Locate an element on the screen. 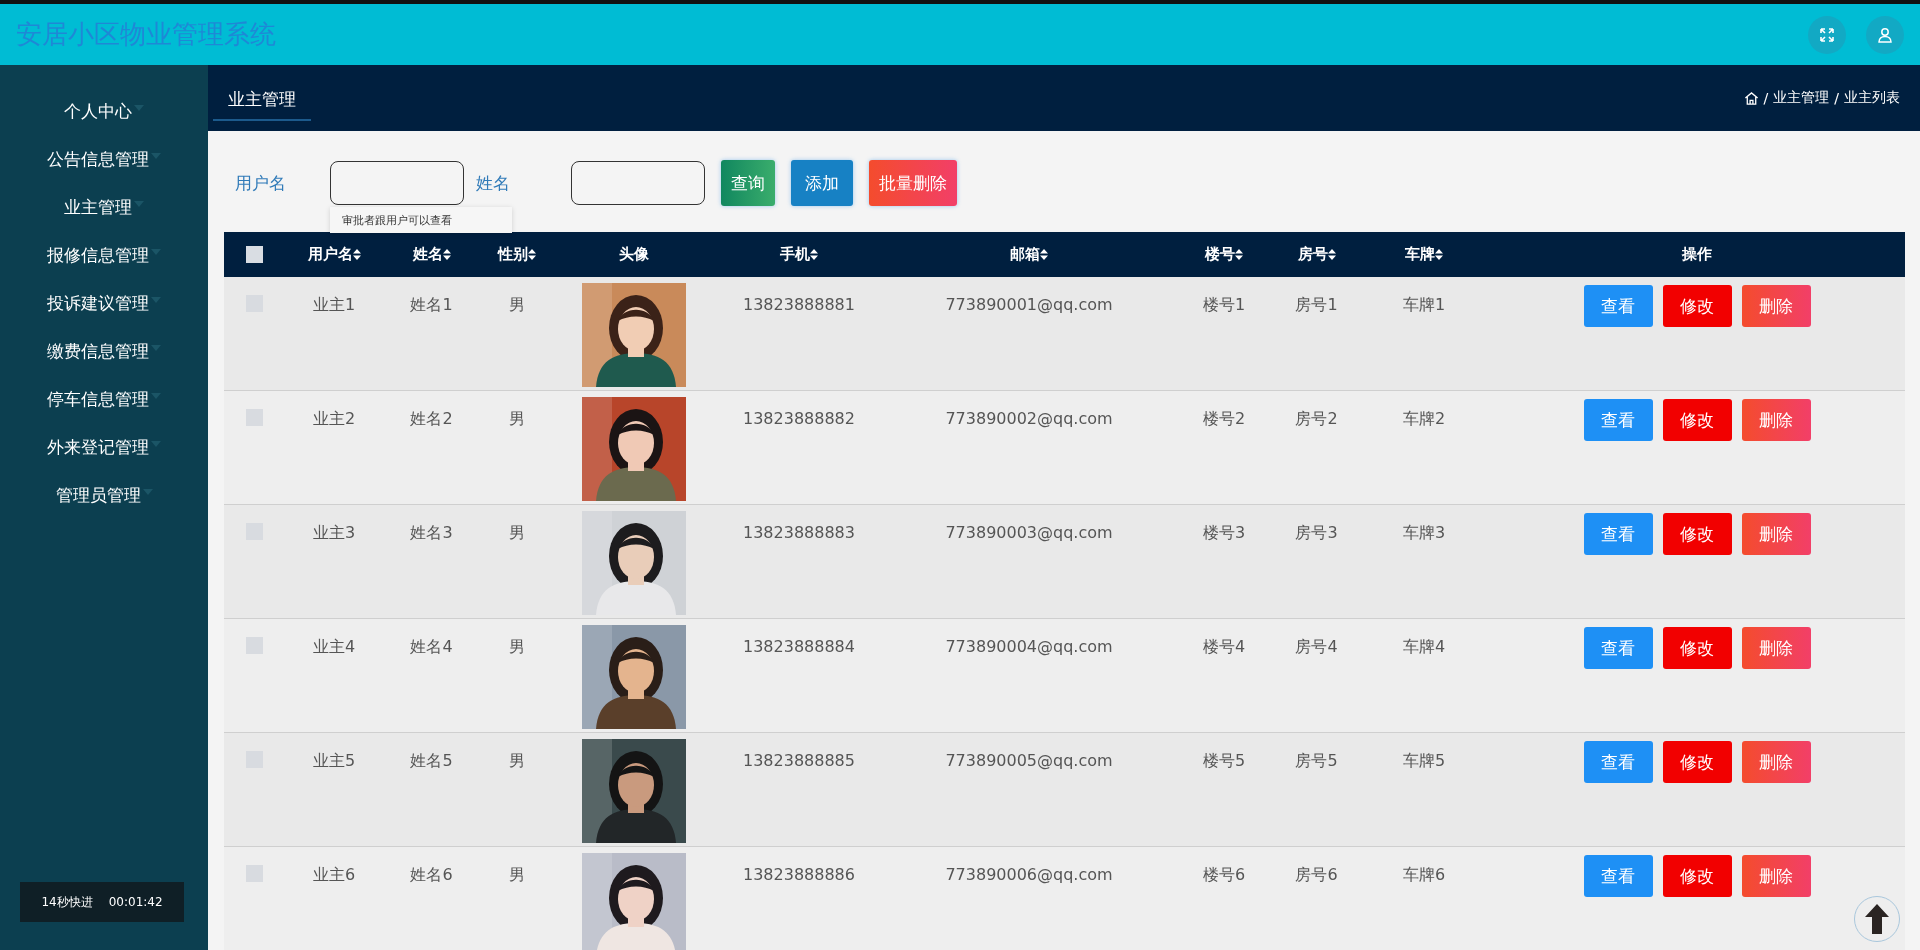 The height and width of the screenshot is (950, 1920). checkbox is located at coordinates (254, 254).